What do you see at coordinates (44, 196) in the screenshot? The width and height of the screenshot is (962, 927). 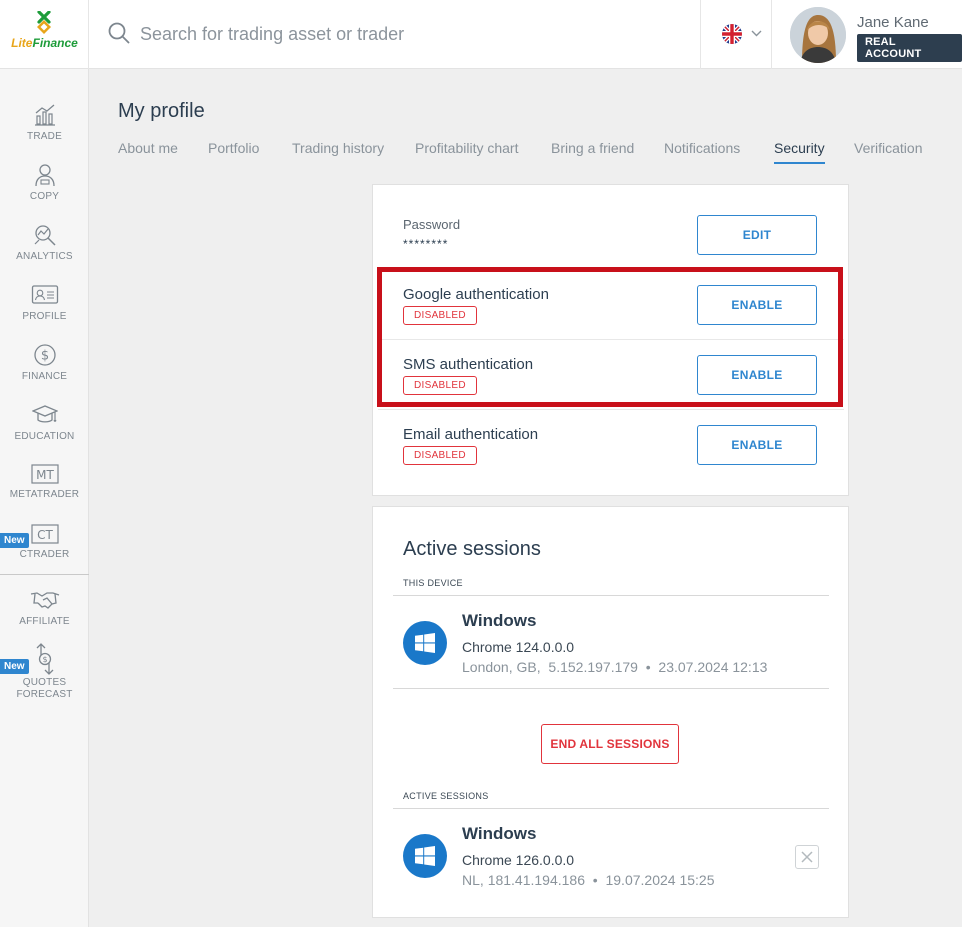 I see `sidebar-item-label: COPY` at bounding box center [44, 196].